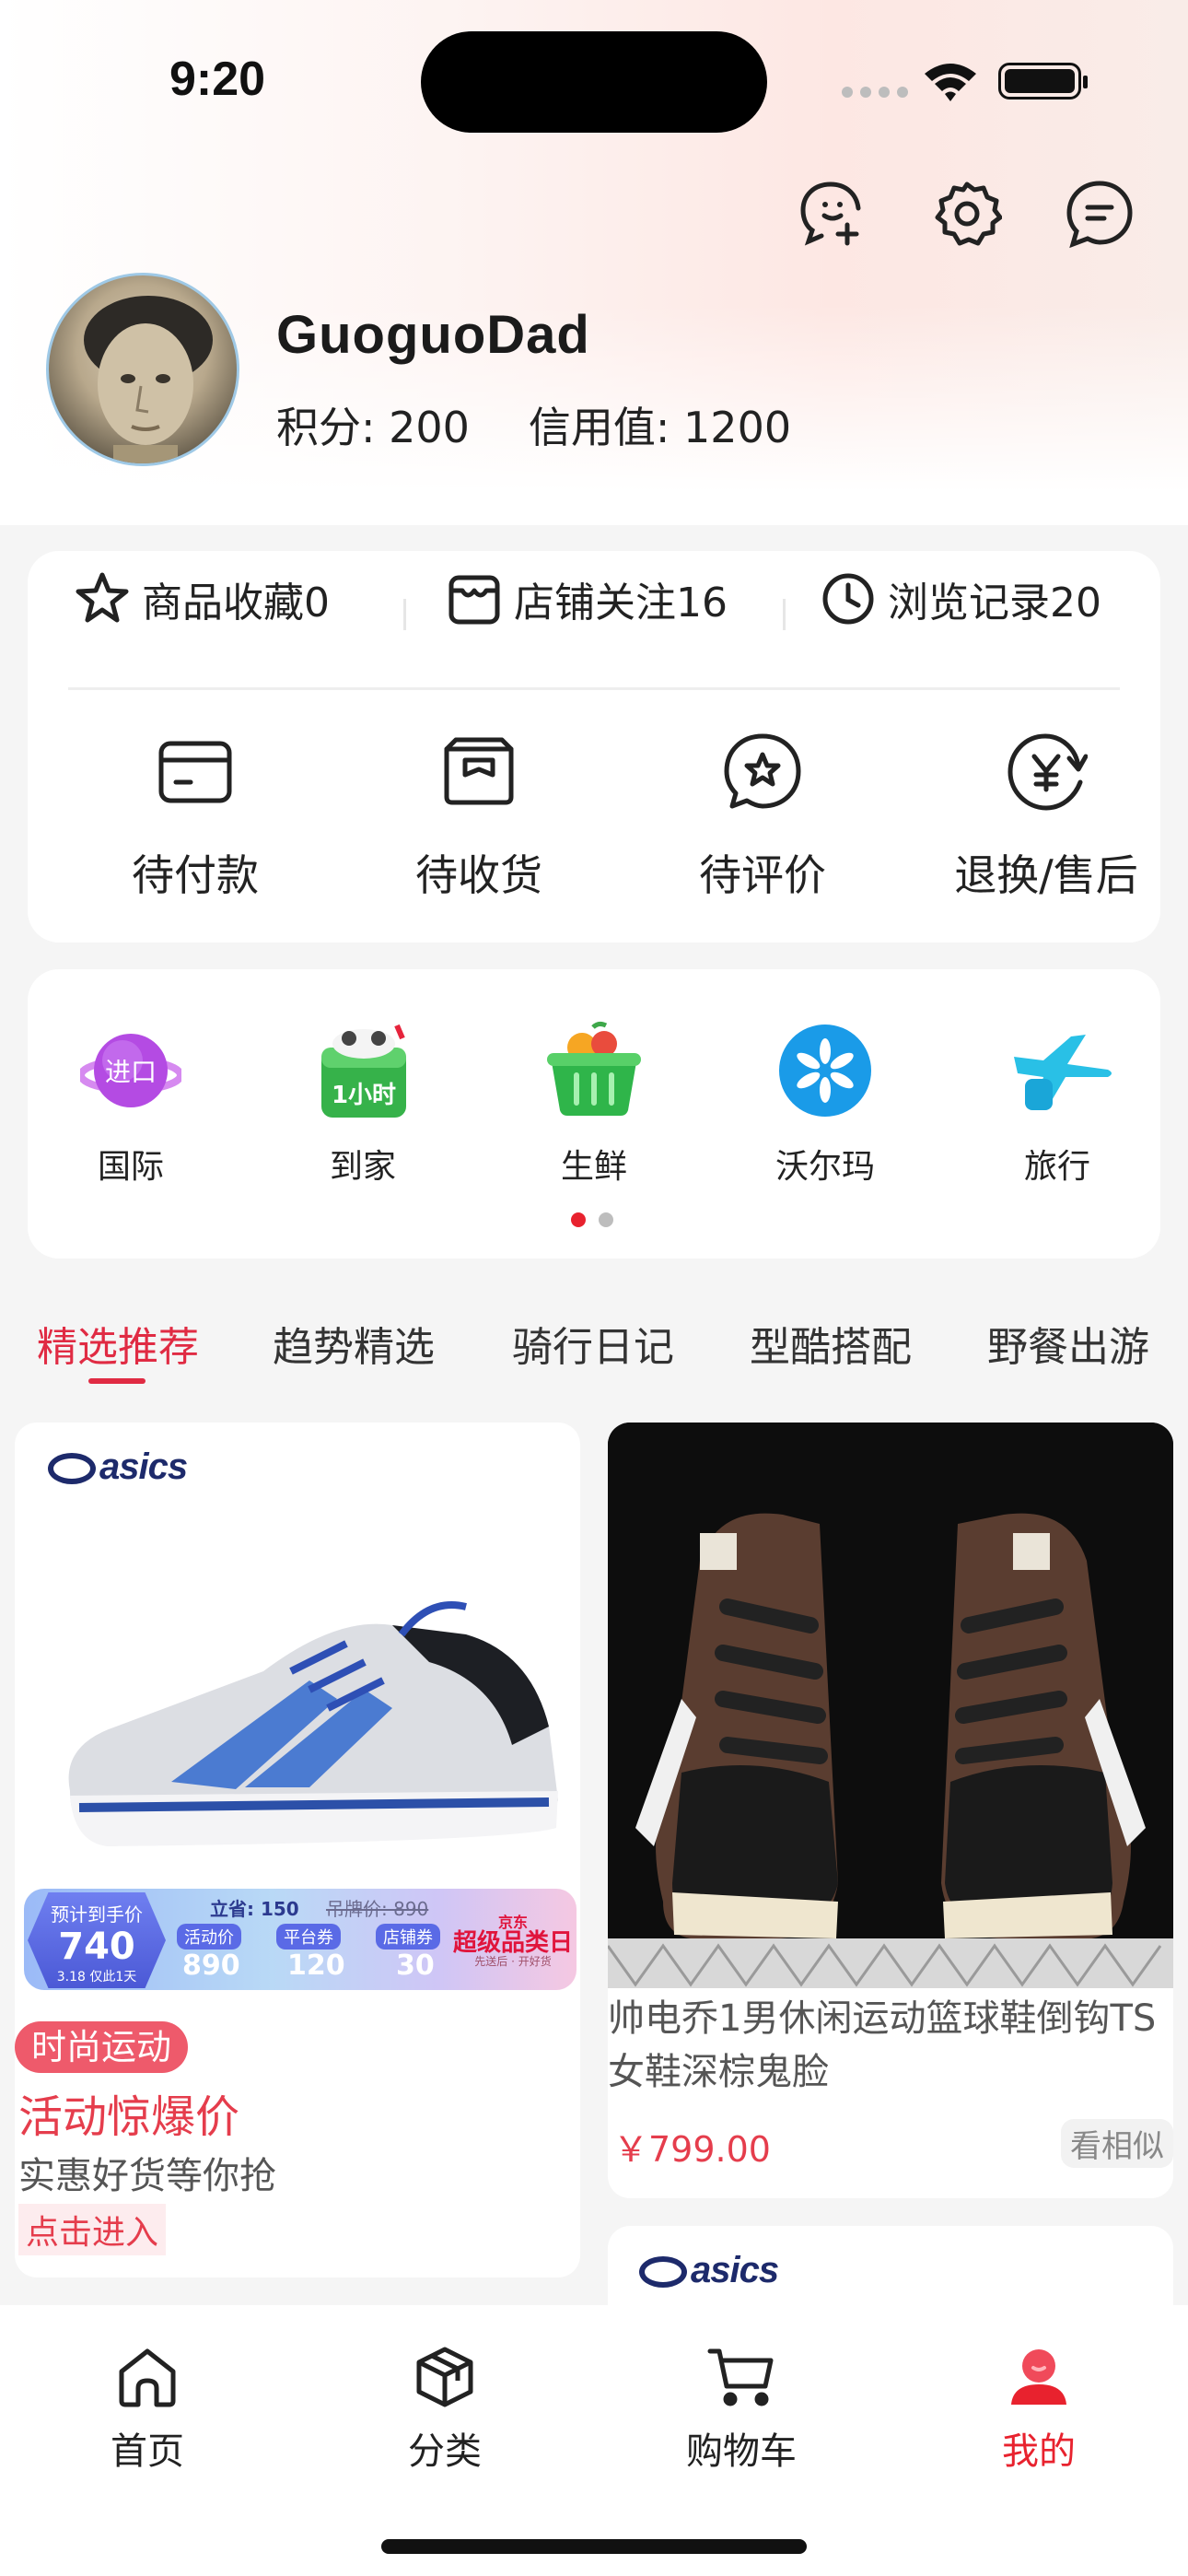 The height and width of the screenshot is (2576, 1188). I want to click on tab-featured: 精选推荐, so click(118, 1343).